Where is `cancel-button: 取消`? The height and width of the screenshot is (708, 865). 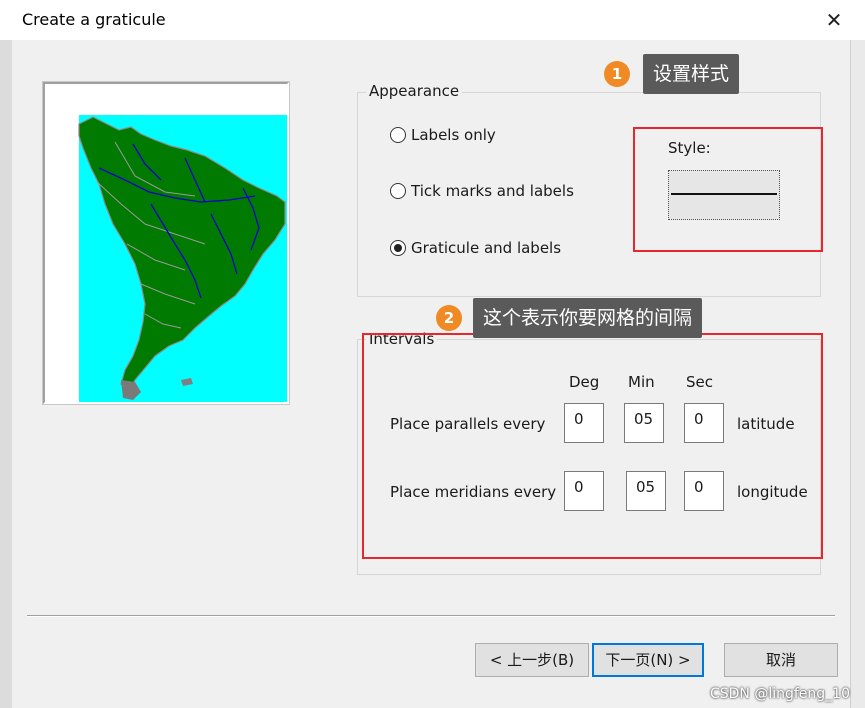
cancel-button: 取消 is located at coordinates (781, 660).